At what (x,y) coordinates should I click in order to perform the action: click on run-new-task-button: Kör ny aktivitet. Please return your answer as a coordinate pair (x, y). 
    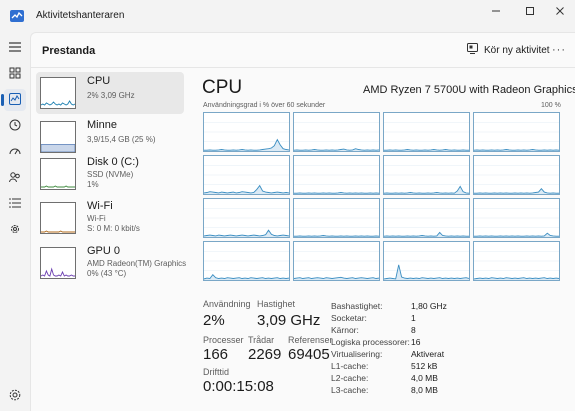
    Looking at the image, I should click on (508, 50).